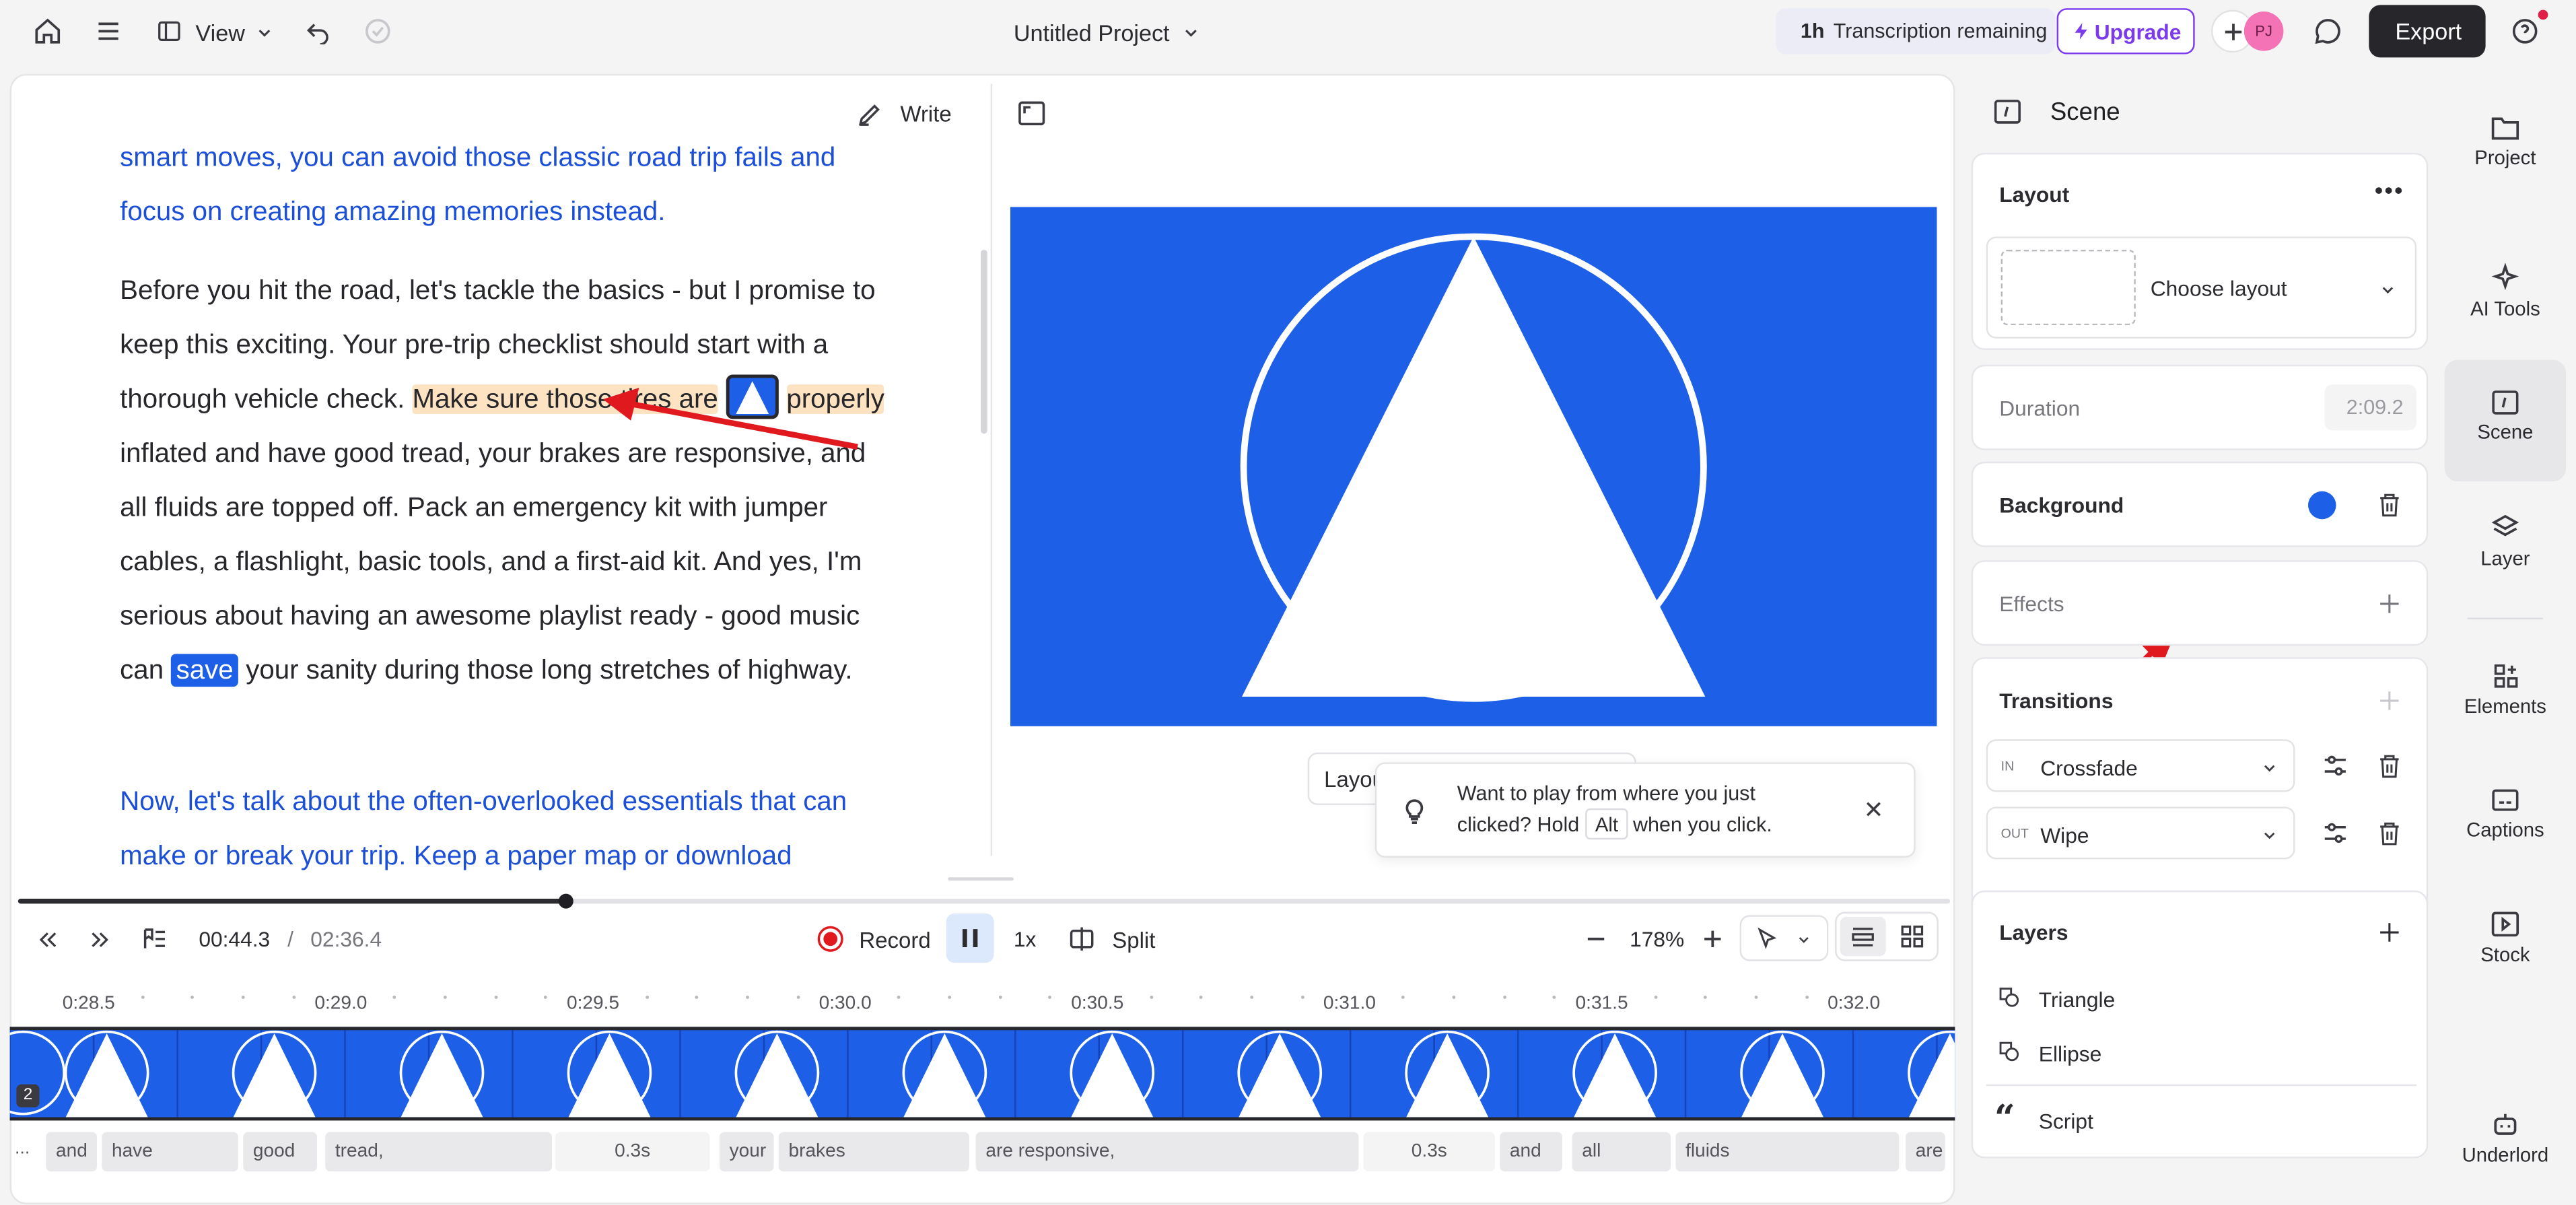 This screenshot has width=2576, height=1205. I want to click on quote-icon: “, so click(2004, 1118).